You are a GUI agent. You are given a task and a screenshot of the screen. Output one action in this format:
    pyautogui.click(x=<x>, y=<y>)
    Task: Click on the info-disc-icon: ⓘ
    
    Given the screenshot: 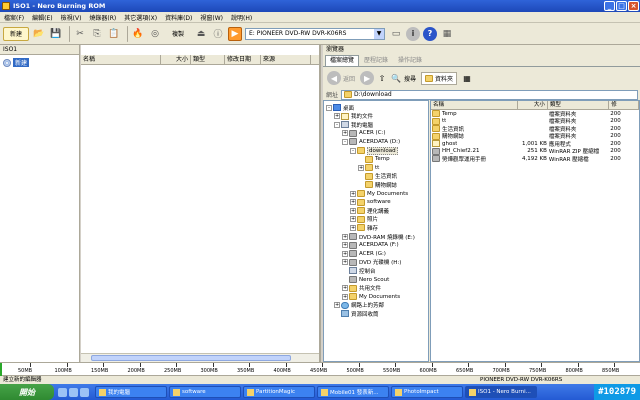 What is the action you would take?
    pyautogui.click(x=218, y=34)
    